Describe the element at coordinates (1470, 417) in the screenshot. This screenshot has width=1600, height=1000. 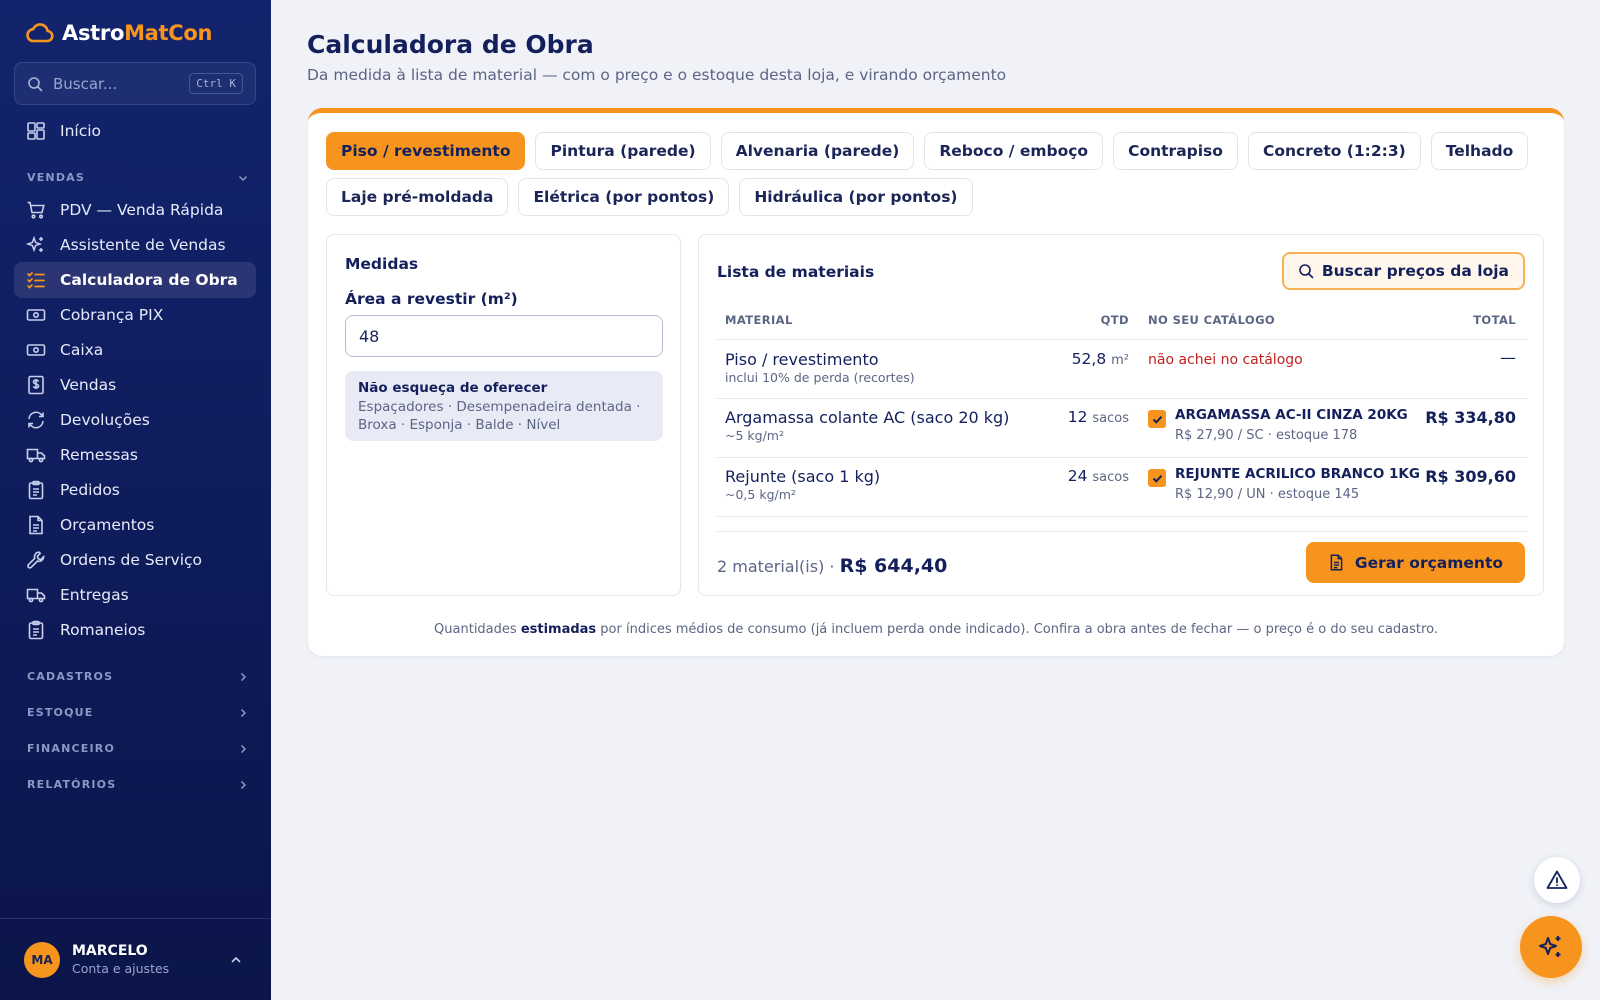
I see `row-total: R$ 334,80` at that location.